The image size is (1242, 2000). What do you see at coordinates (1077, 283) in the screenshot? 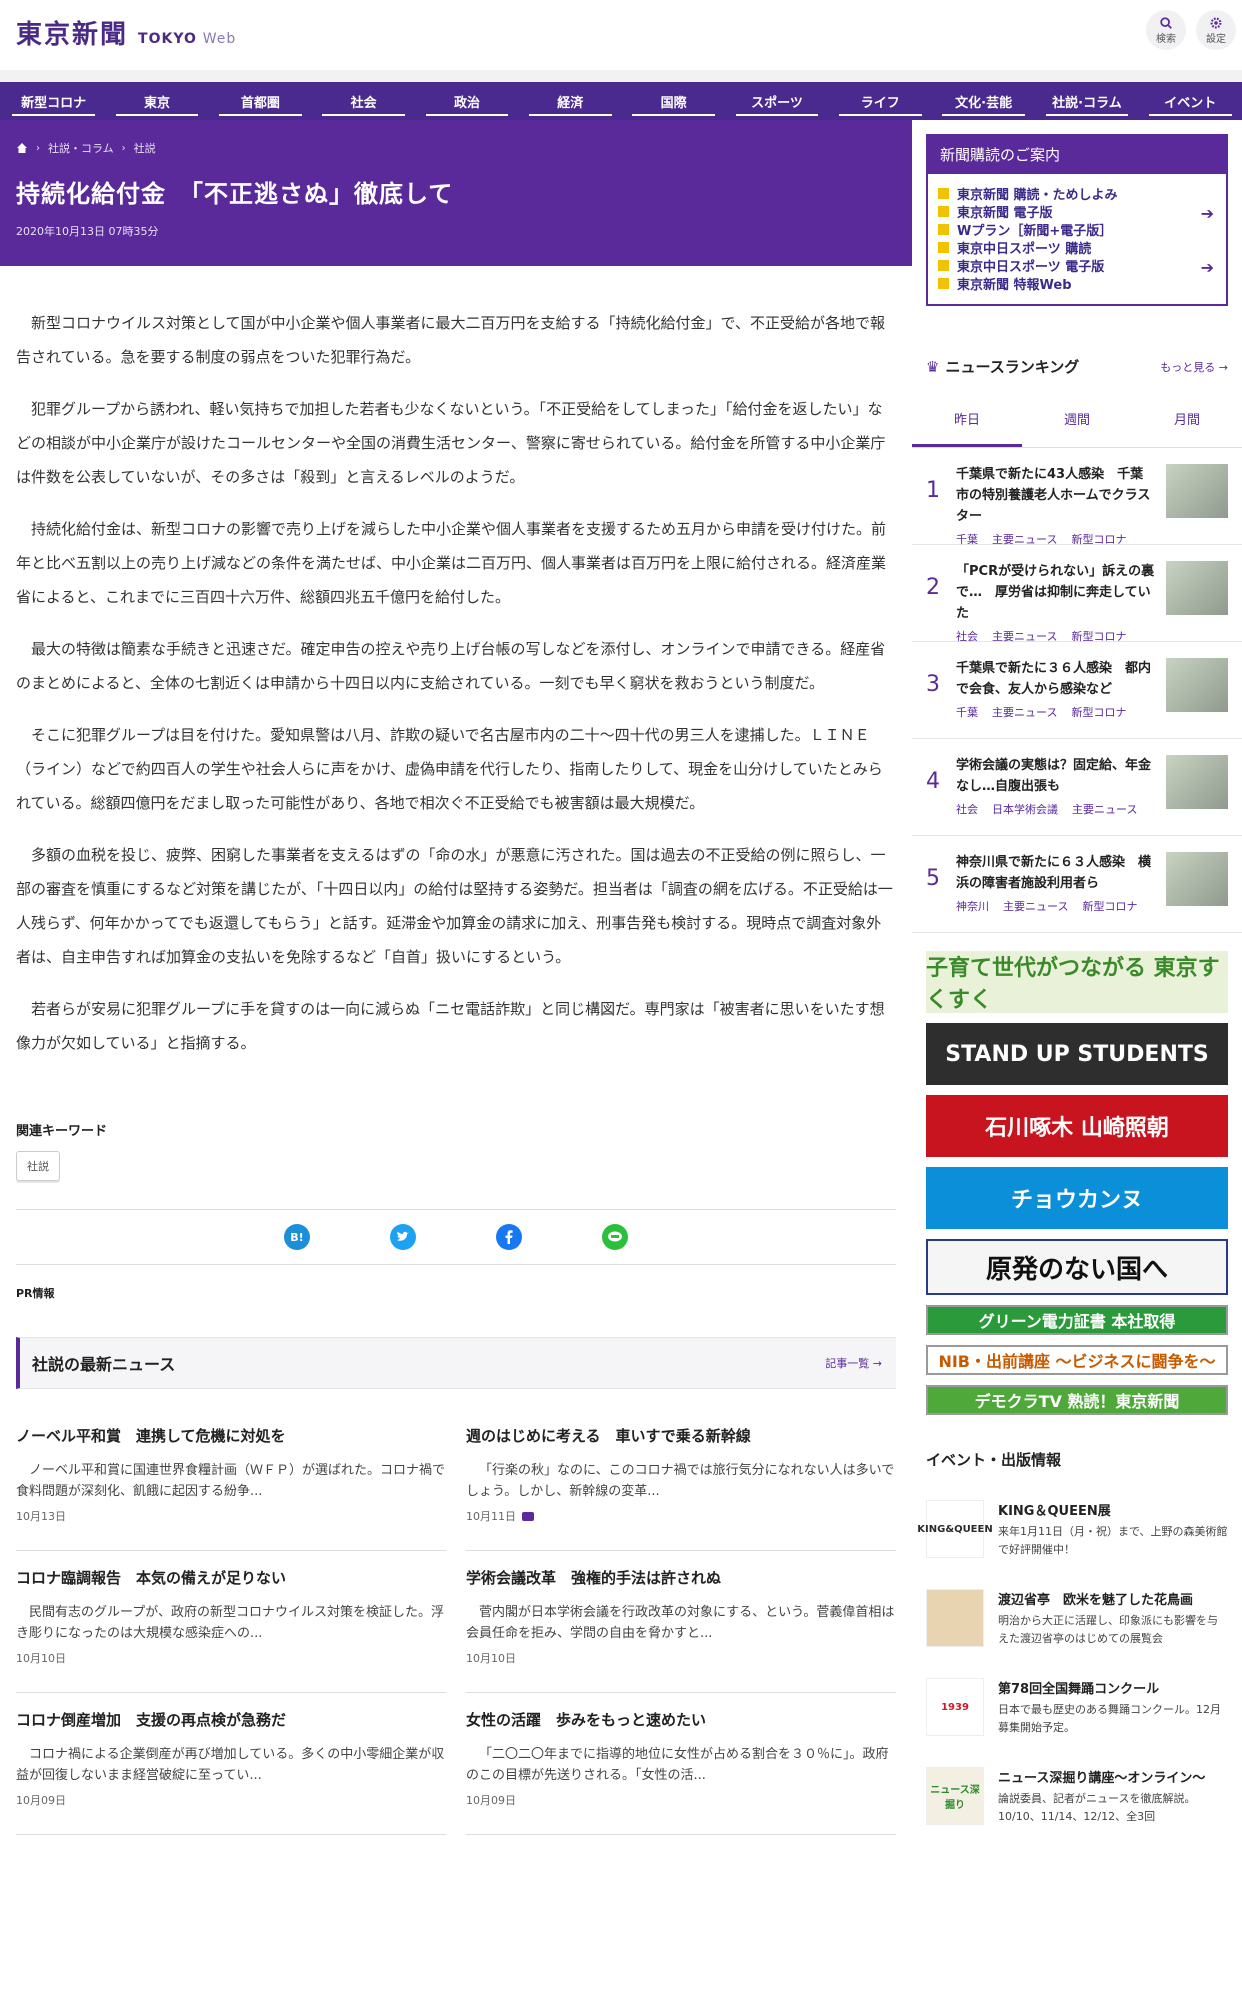
I see `subscription-item: 東京新聞 特報Web` at bounding box center [1077, 283].